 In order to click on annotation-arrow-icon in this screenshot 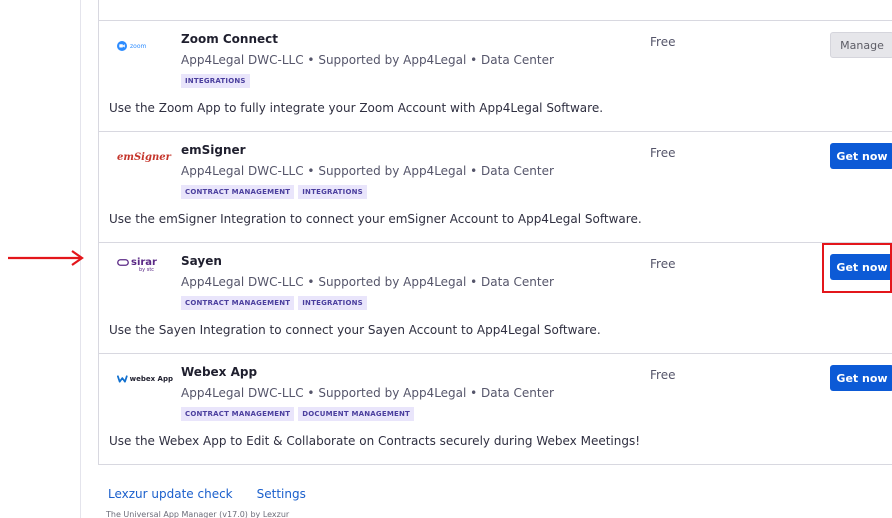, I will do `click(46, 258)`.